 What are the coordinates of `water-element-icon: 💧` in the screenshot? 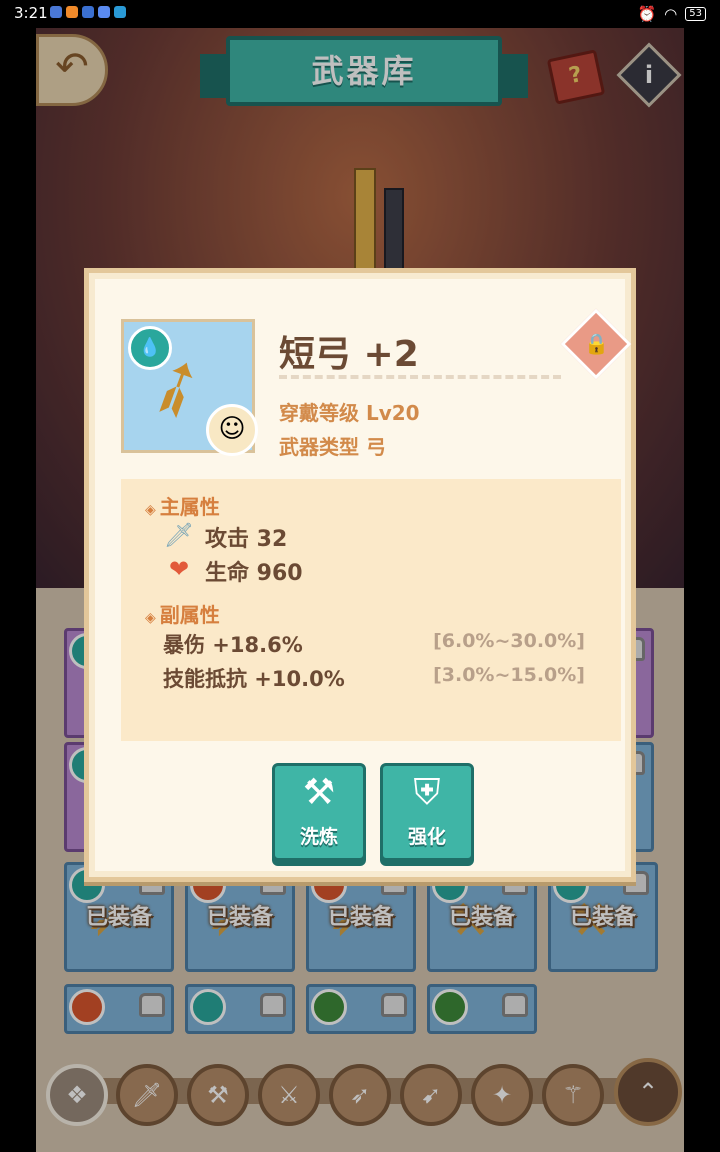 It's located at (150, 348).